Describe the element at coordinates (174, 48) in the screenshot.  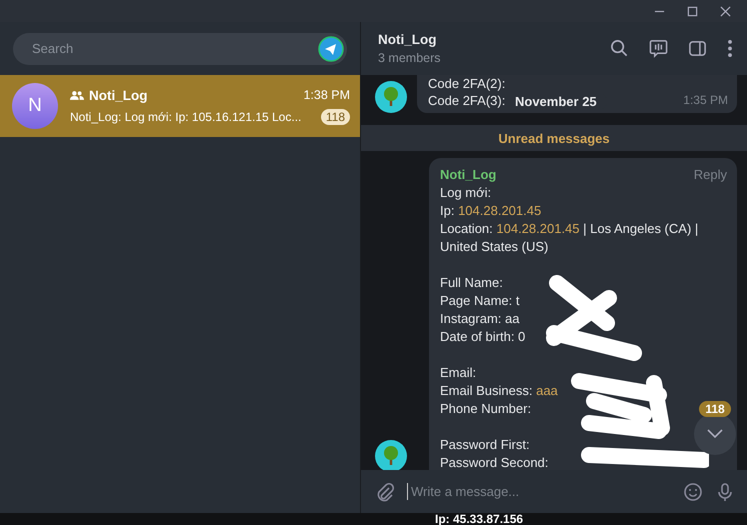
I see `search-input: Search` at that location.